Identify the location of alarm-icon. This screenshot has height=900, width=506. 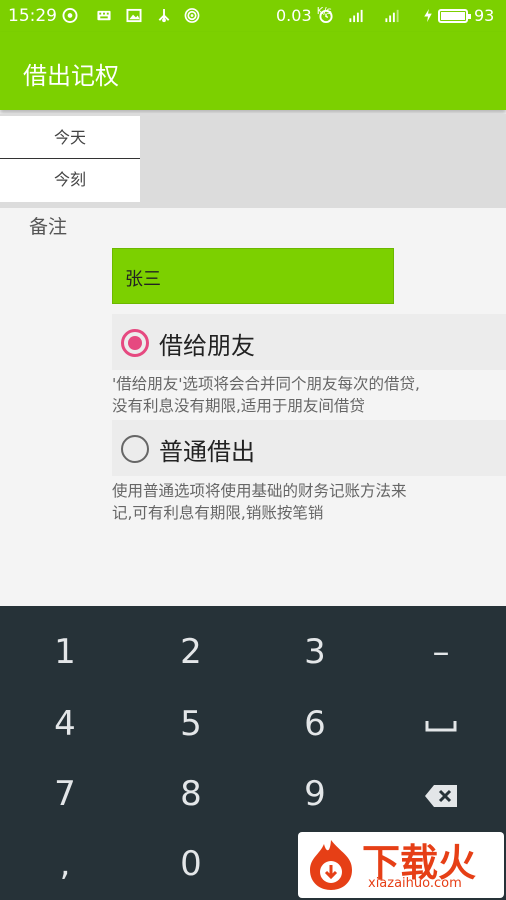
(326, 15).